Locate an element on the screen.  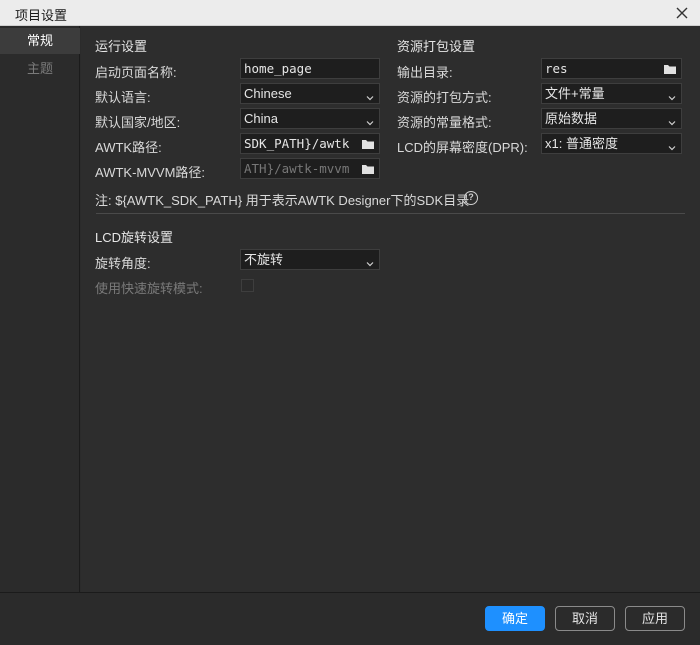
output-dir-value: res is located at coordinates (556, 68).